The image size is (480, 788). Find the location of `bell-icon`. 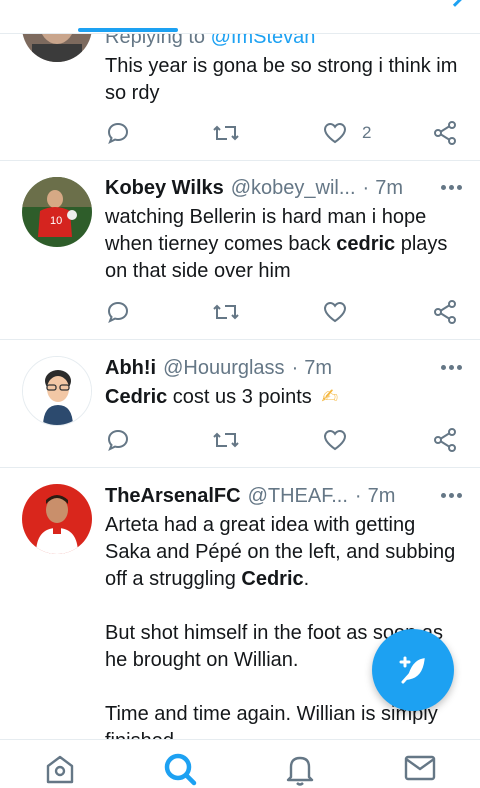

bell-icon is located at coordinates (300, 771).